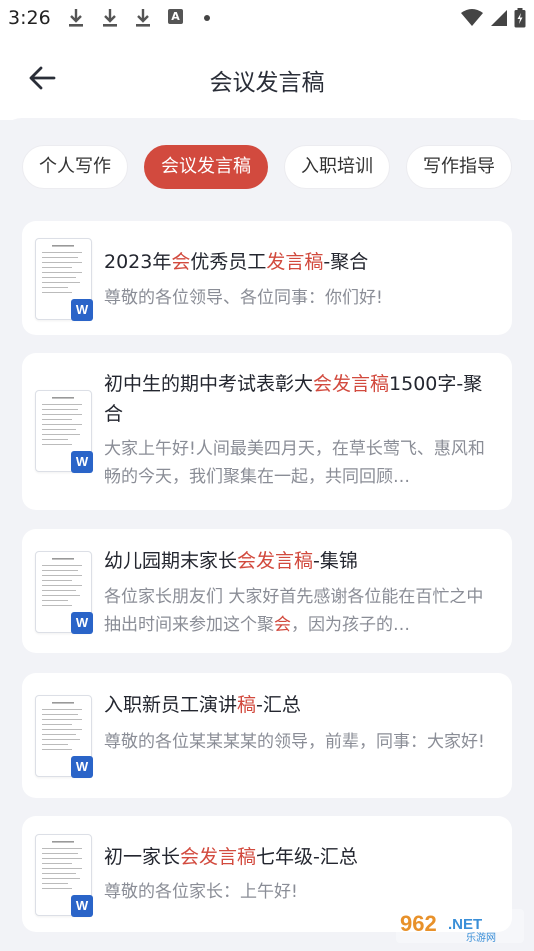 This screenshot has width=534, height=951. Describe the element at coordinates (459, 167) in the screenshot. I see `tab-writing-guide: 写作指导` at that location.